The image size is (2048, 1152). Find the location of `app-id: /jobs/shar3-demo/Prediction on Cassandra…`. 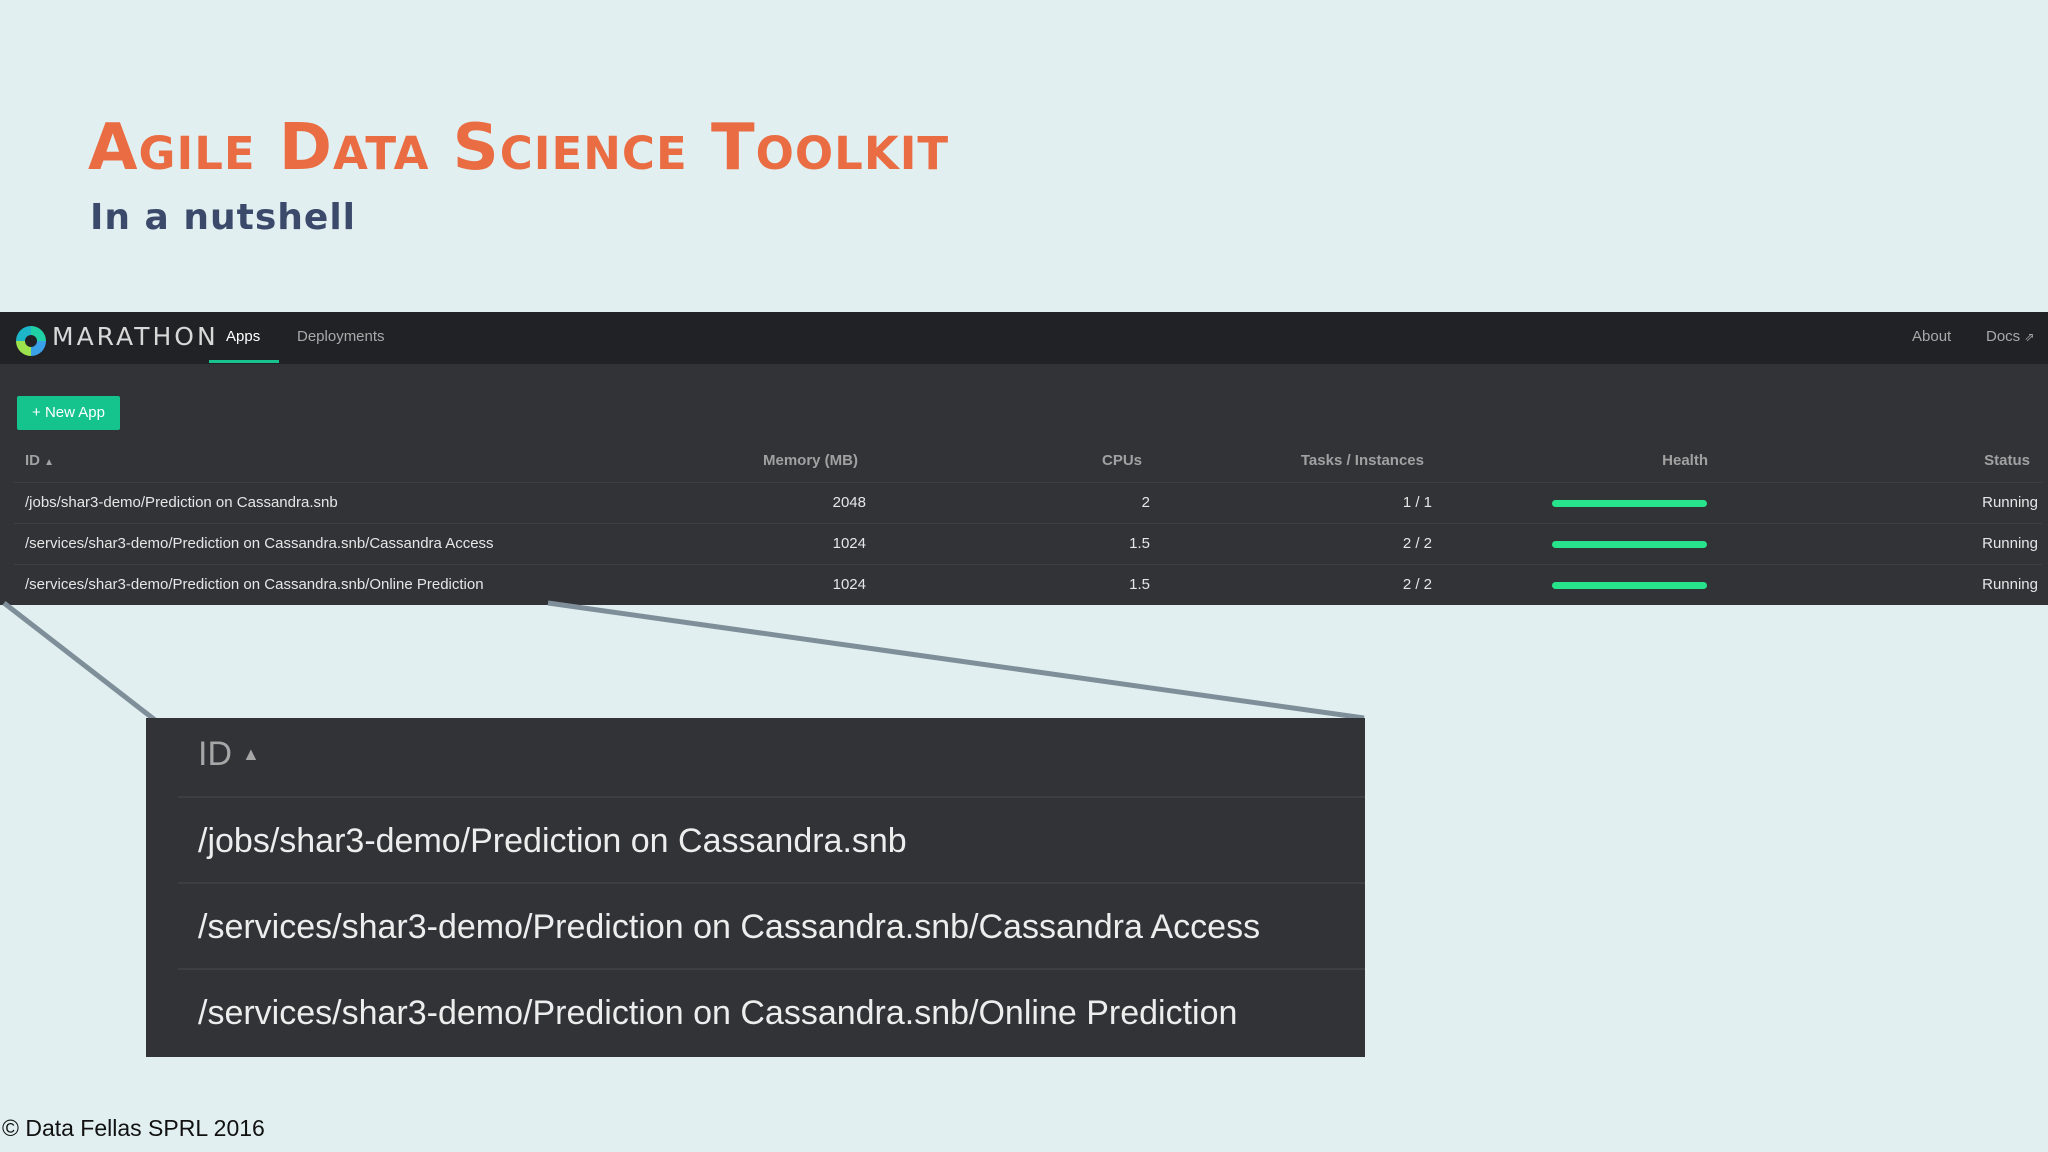

app-id: /jobs/shar3-demo/Prediction on Cassandra… is located at coordinates (181, 502).